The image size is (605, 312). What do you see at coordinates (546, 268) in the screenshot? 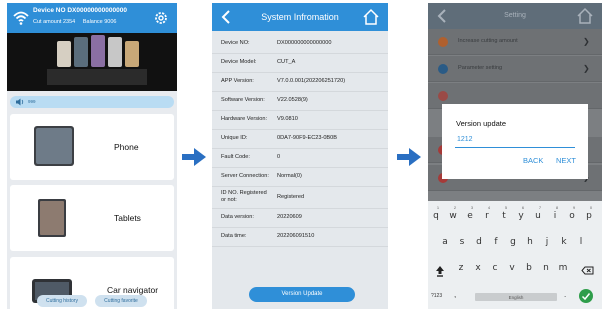
I see `key-n: n` at bounding box center [546, 268].